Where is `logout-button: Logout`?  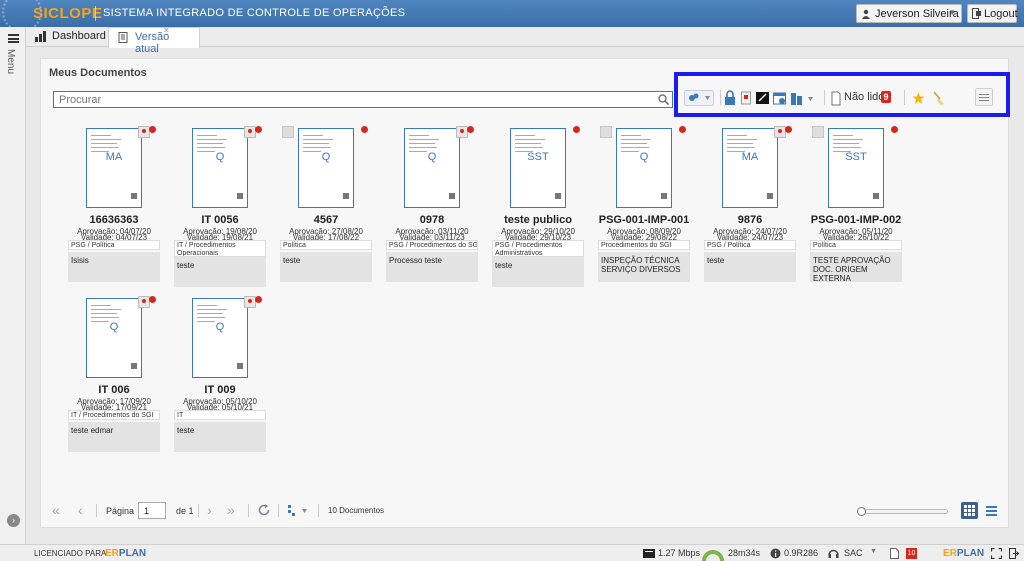 logout-button: Logout is located at coordinates (992, 13).